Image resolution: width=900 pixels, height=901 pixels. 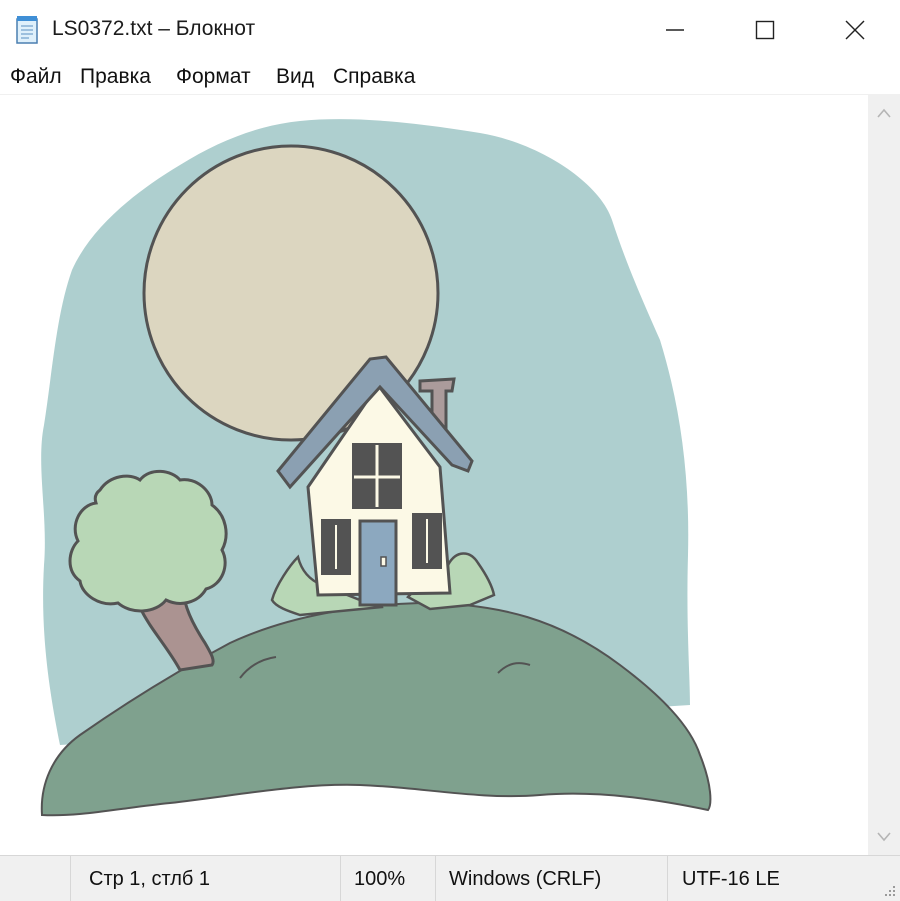 I want to click on vertical-scrollbar, so click(x=884, y=475).